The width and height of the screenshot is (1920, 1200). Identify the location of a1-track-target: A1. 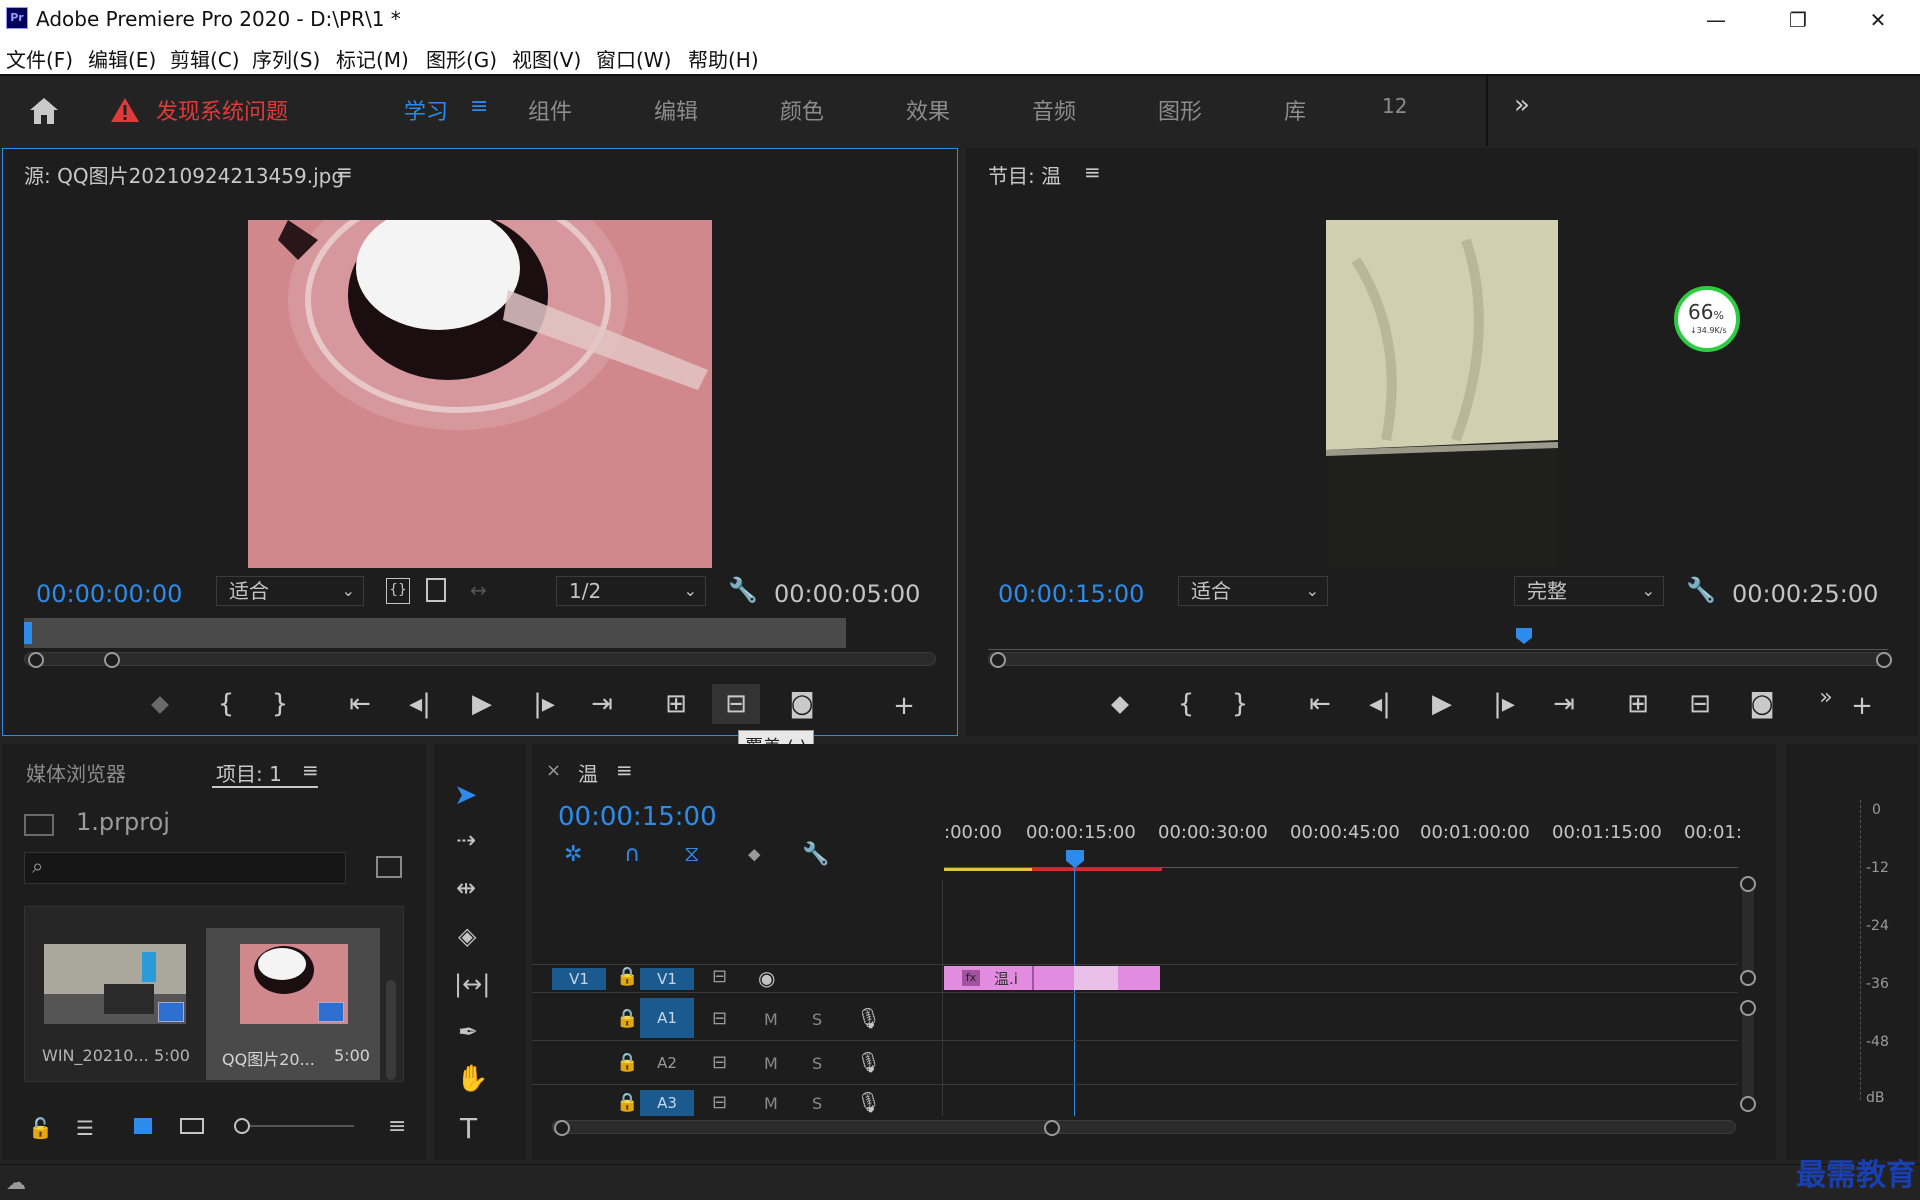
(667, 1018).